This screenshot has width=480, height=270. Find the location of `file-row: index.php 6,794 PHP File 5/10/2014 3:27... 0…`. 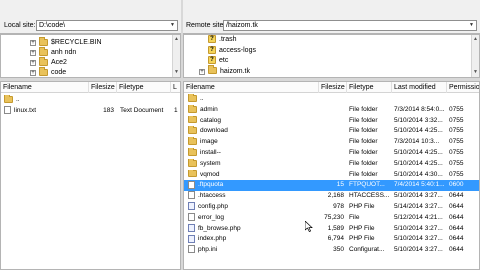

file-row: index.php 6,794 PHP File 5/10/2014 3:27... 0… is located at coordinates (331, 239).